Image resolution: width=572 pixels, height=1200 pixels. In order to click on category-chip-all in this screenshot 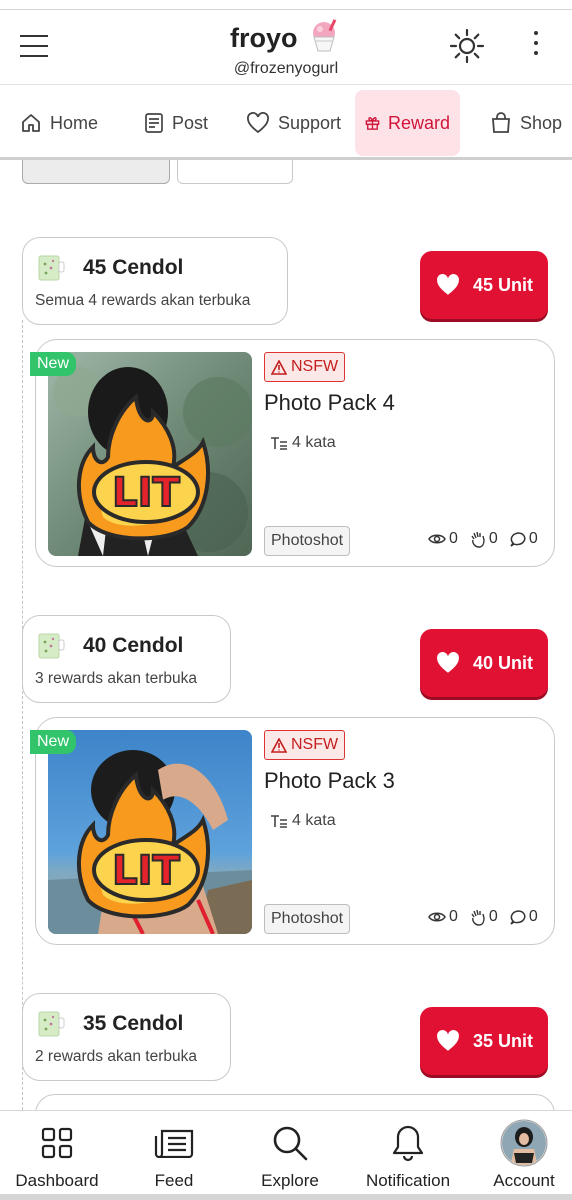, I will do `click(96, 172)`.